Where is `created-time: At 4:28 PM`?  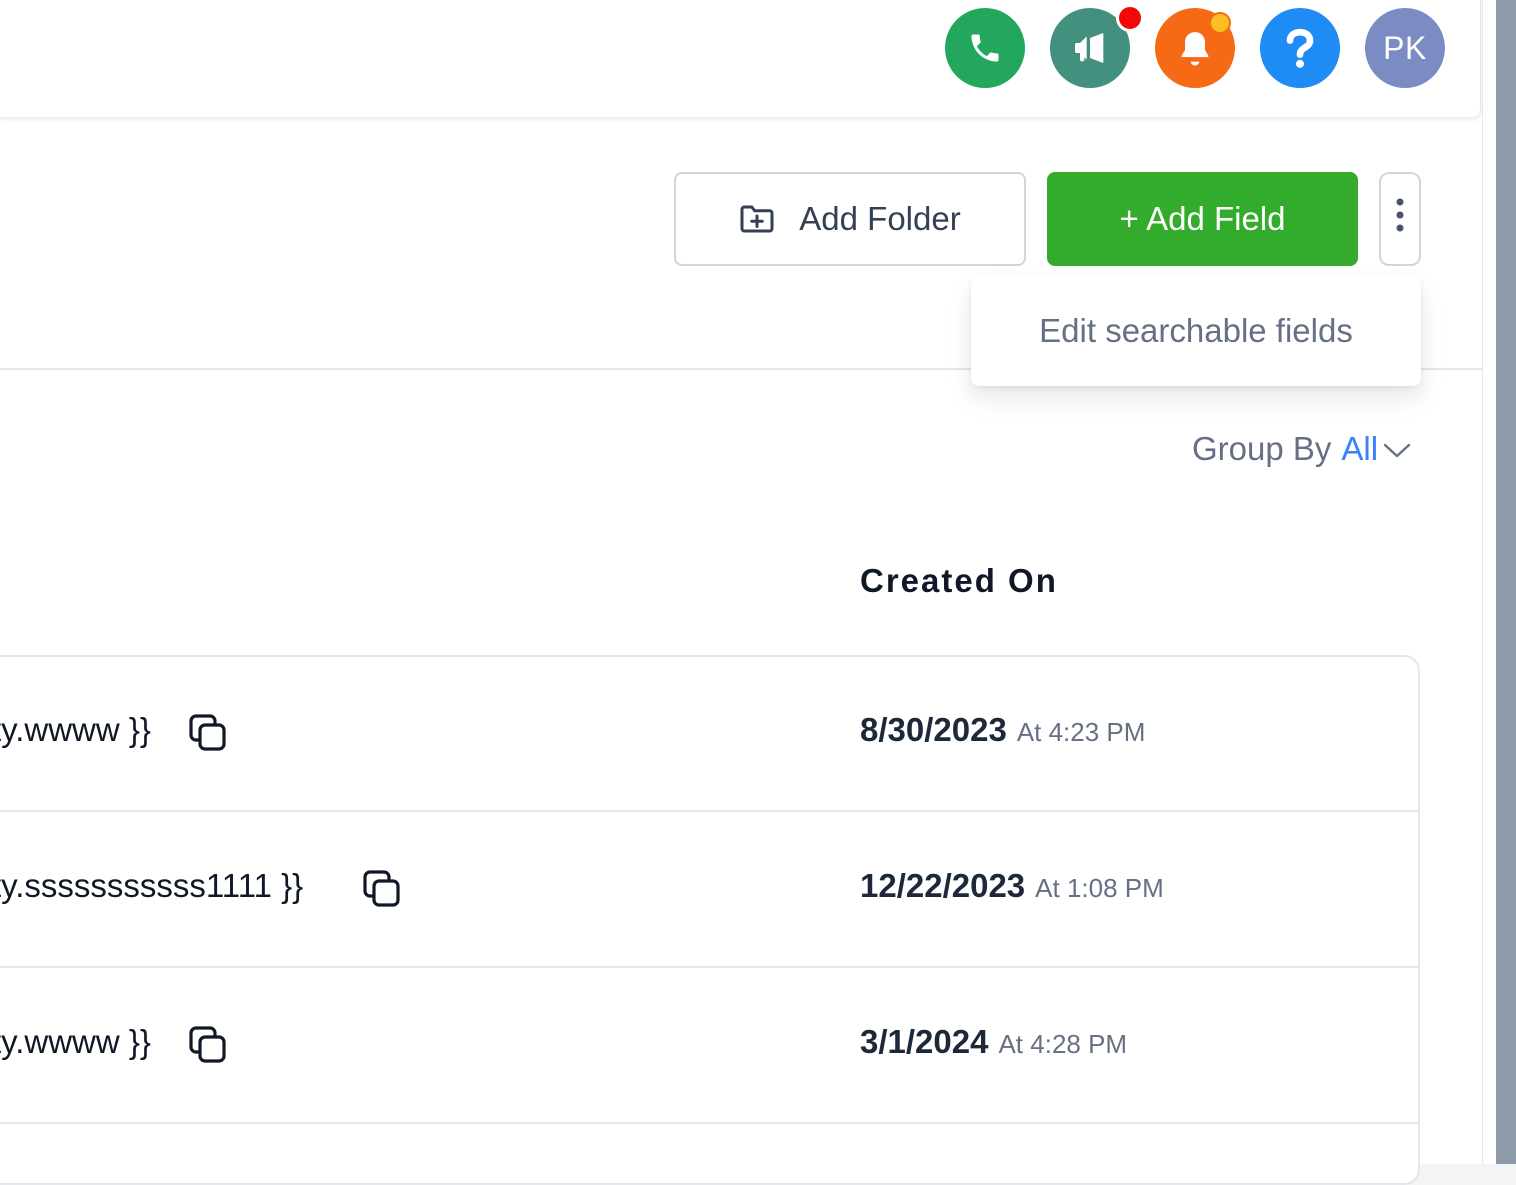 created-time: At 4:28 PM is located at coordinates (1063, 1044).